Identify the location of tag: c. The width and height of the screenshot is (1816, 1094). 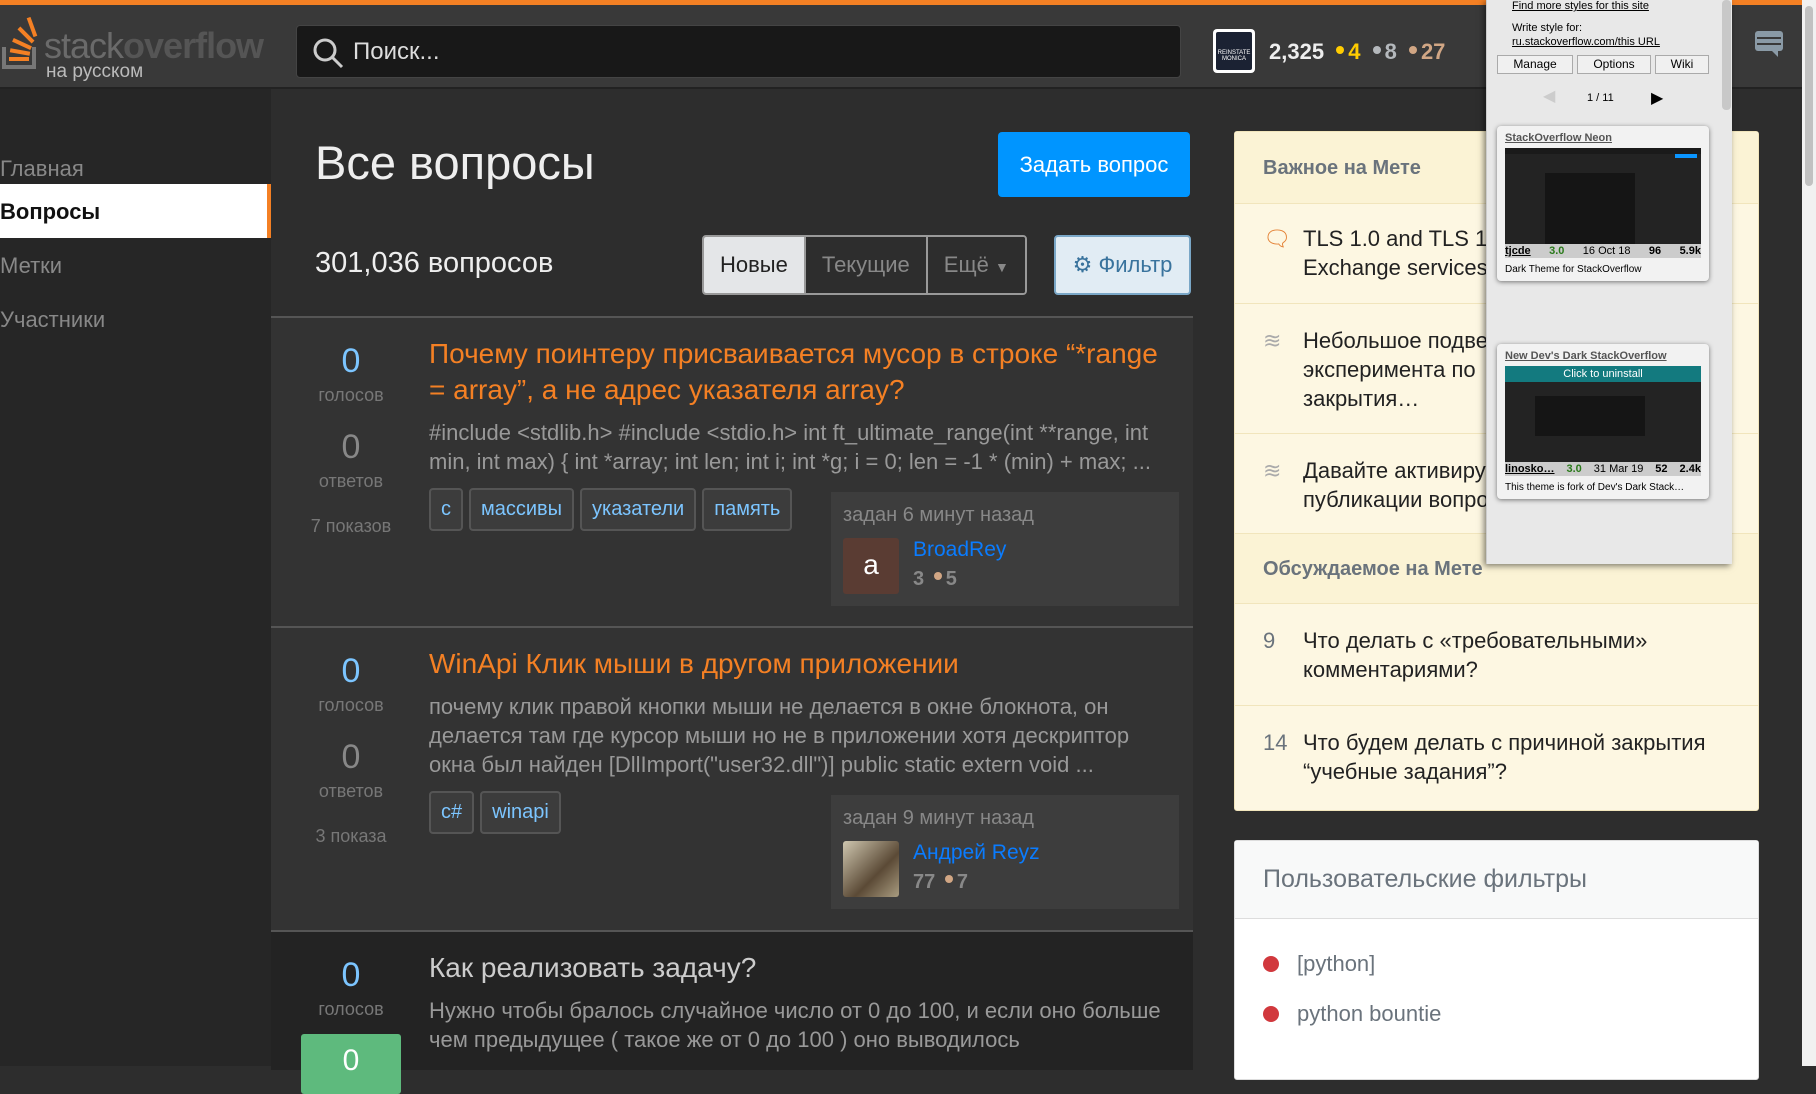
(446, 509).